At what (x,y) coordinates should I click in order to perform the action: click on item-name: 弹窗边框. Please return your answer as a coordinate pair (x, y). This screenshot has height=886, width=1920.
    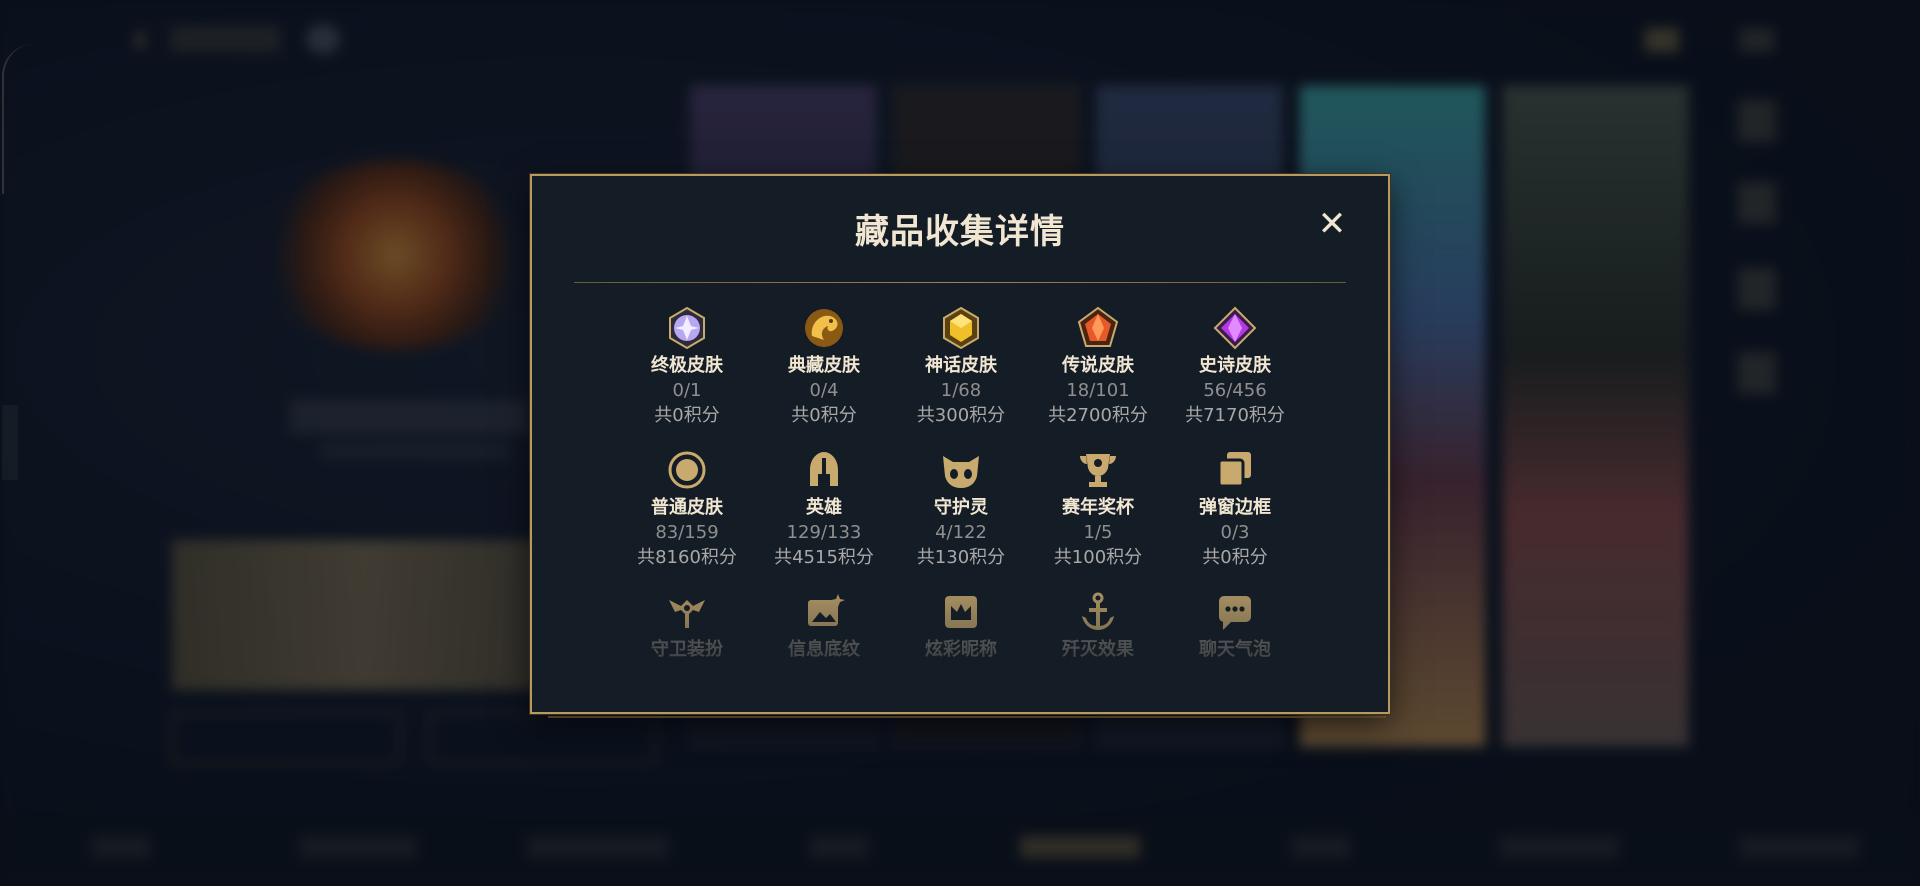
    Looking at the image, I should click on (1235, 507).